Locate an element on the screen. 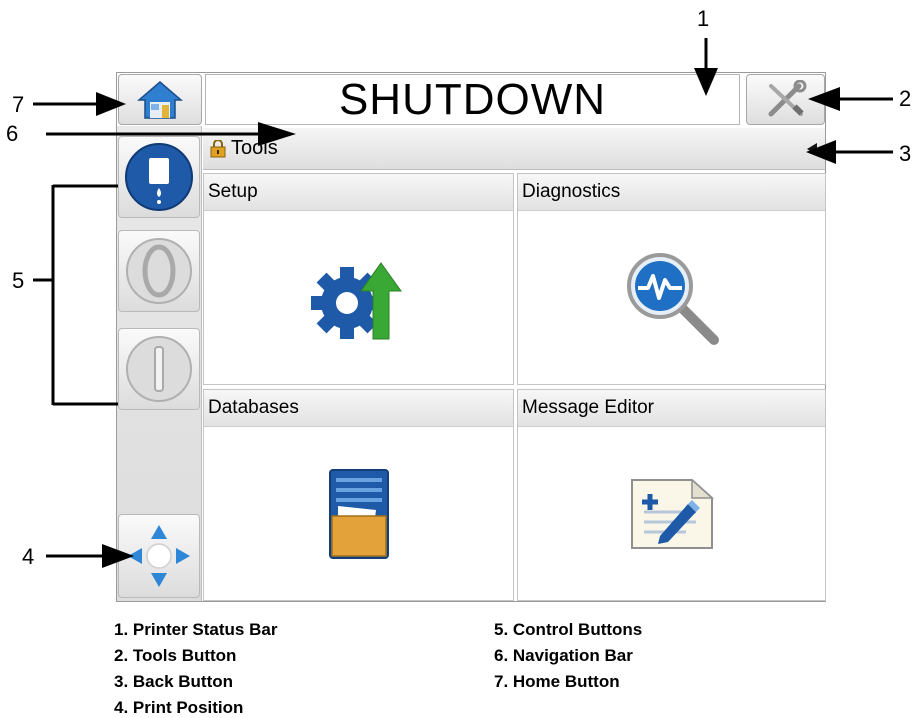  legend-item-4: 4. Print Position is located at coordinates (179, 707).